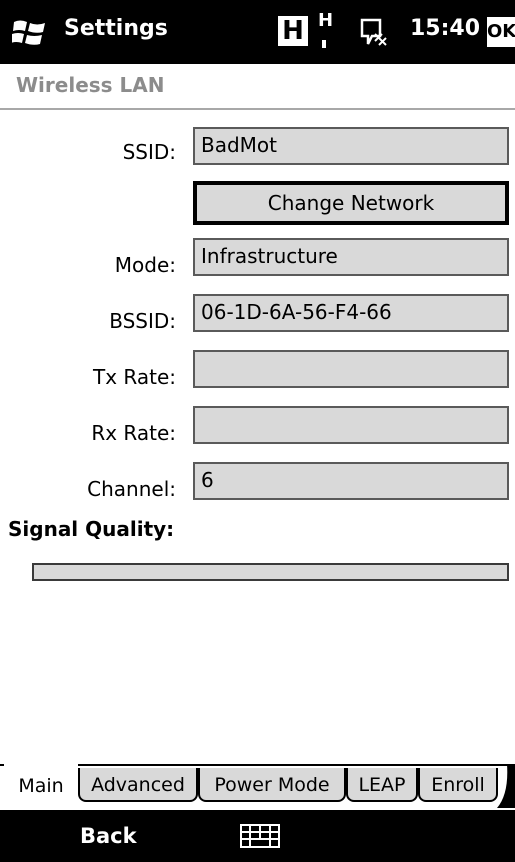 The width and height of the screenshot is (515, 862). Describe the element at coordinates (145, 265) in the screenshot. I see `mode-label: Mode:` at that location.